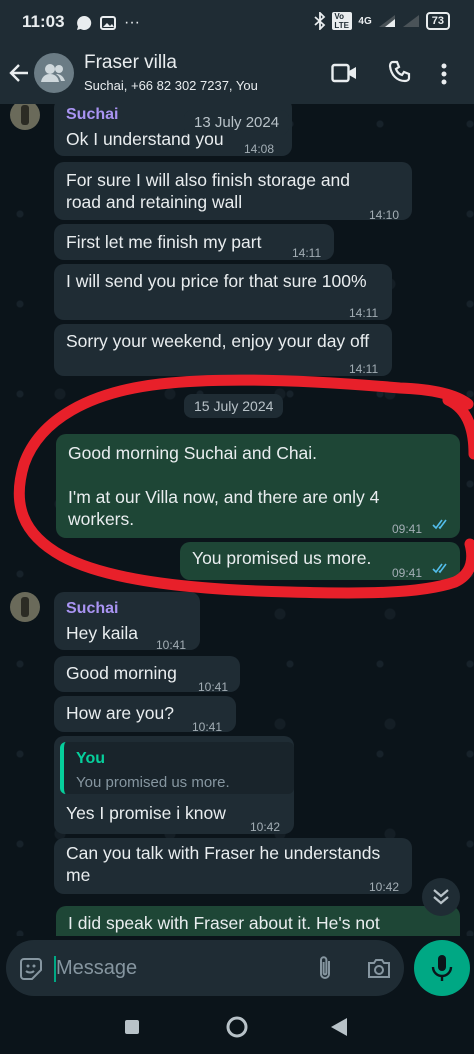 Image resolution: width=474 pixels, height=1054 pixels. What do you see at coordinates (91, 758) in the screenshot?
I see `reply-author: You` at bounding box center [91, 758].